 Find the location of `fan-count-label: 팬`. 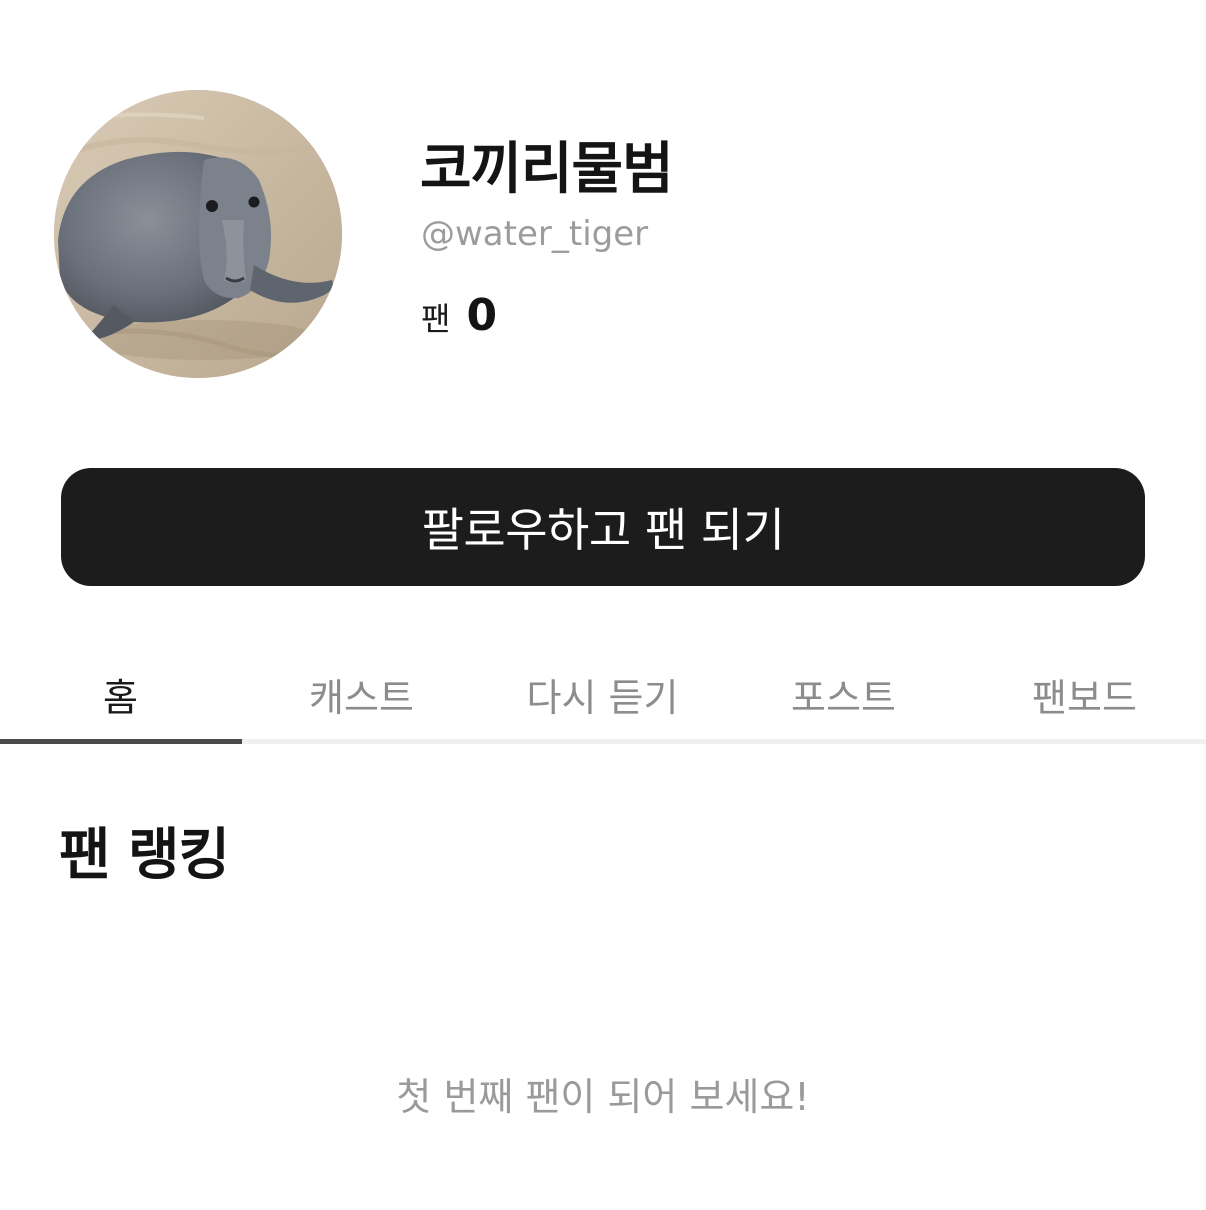

fan-count-label: 팬 is located at coordinates (436, 319).